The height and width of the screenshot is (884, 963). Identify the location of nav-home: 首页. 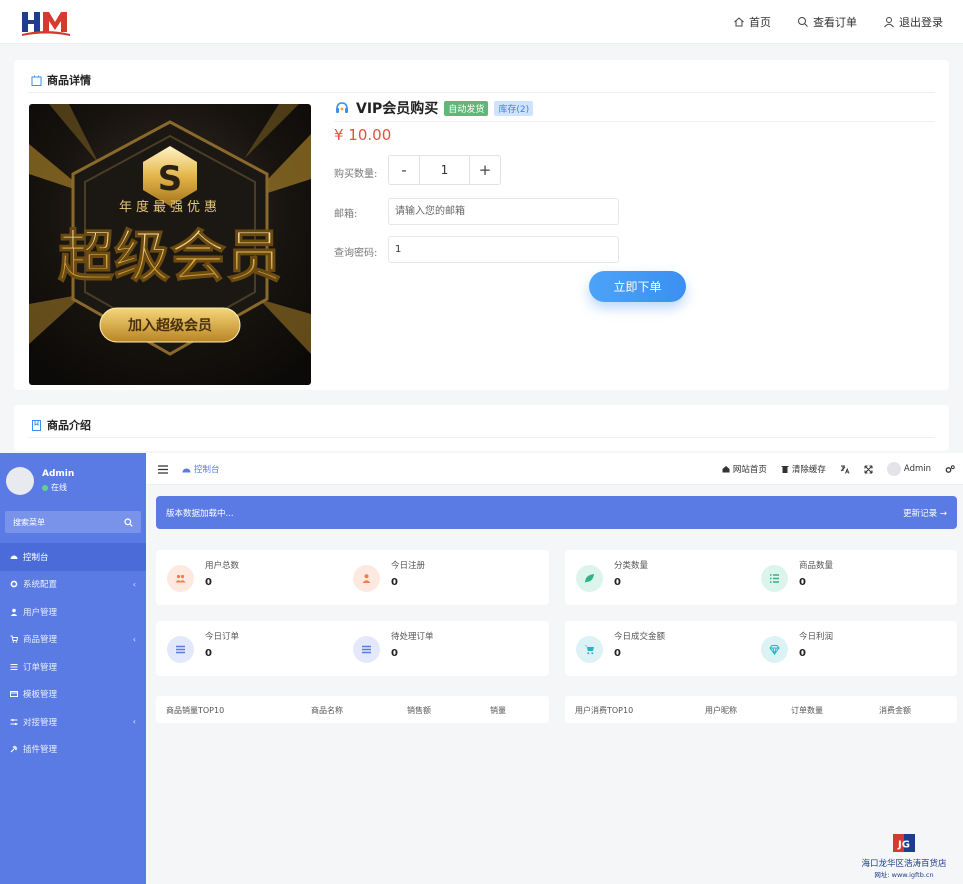
(752, 22).